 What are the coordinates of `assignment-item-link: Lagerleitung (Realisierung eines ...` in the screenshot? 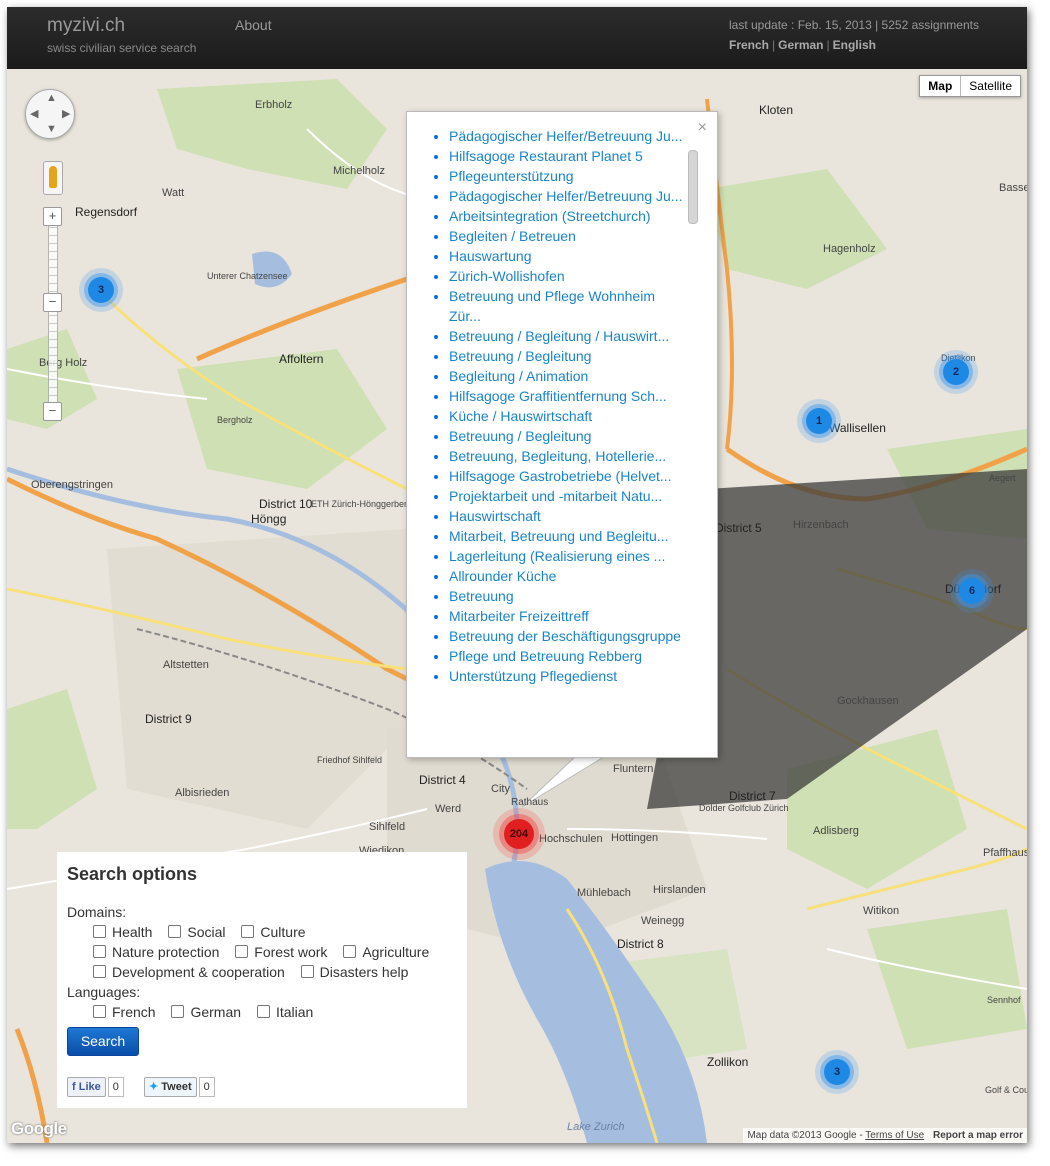 It's located at (557, 556).